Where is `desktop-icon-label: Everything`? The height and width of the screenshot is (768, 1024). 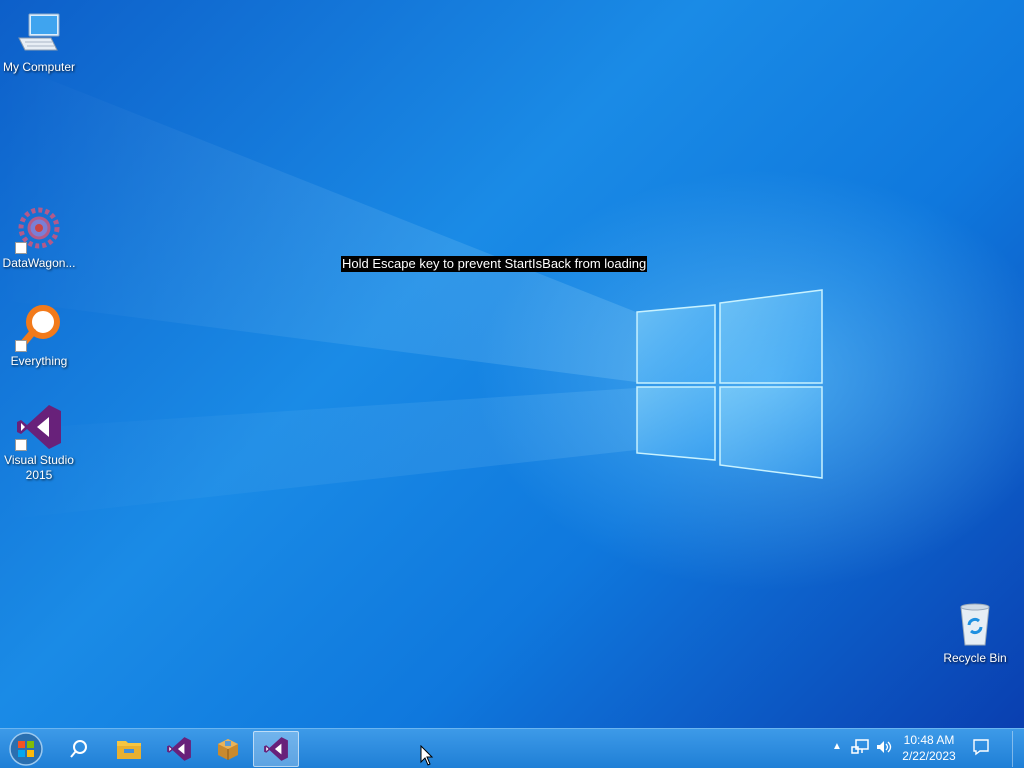 desktop-icon-label: Everything is located at coordinates (39, 361).